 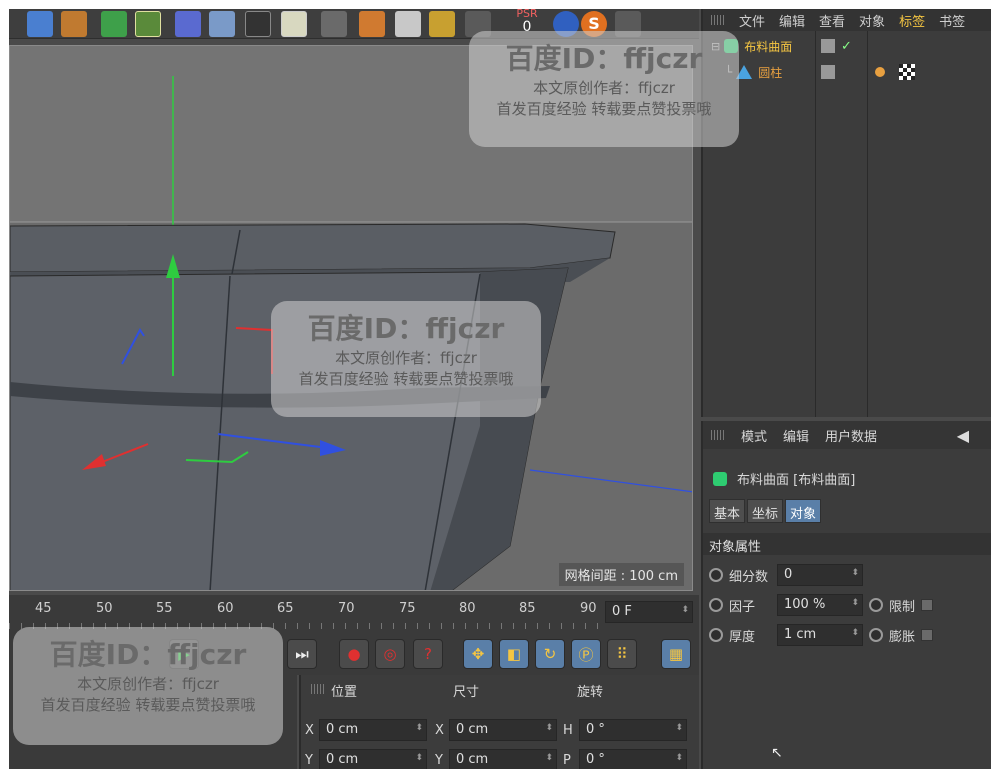 I want to click on size-x-field: 0 cm, so click(x=503, y=730).